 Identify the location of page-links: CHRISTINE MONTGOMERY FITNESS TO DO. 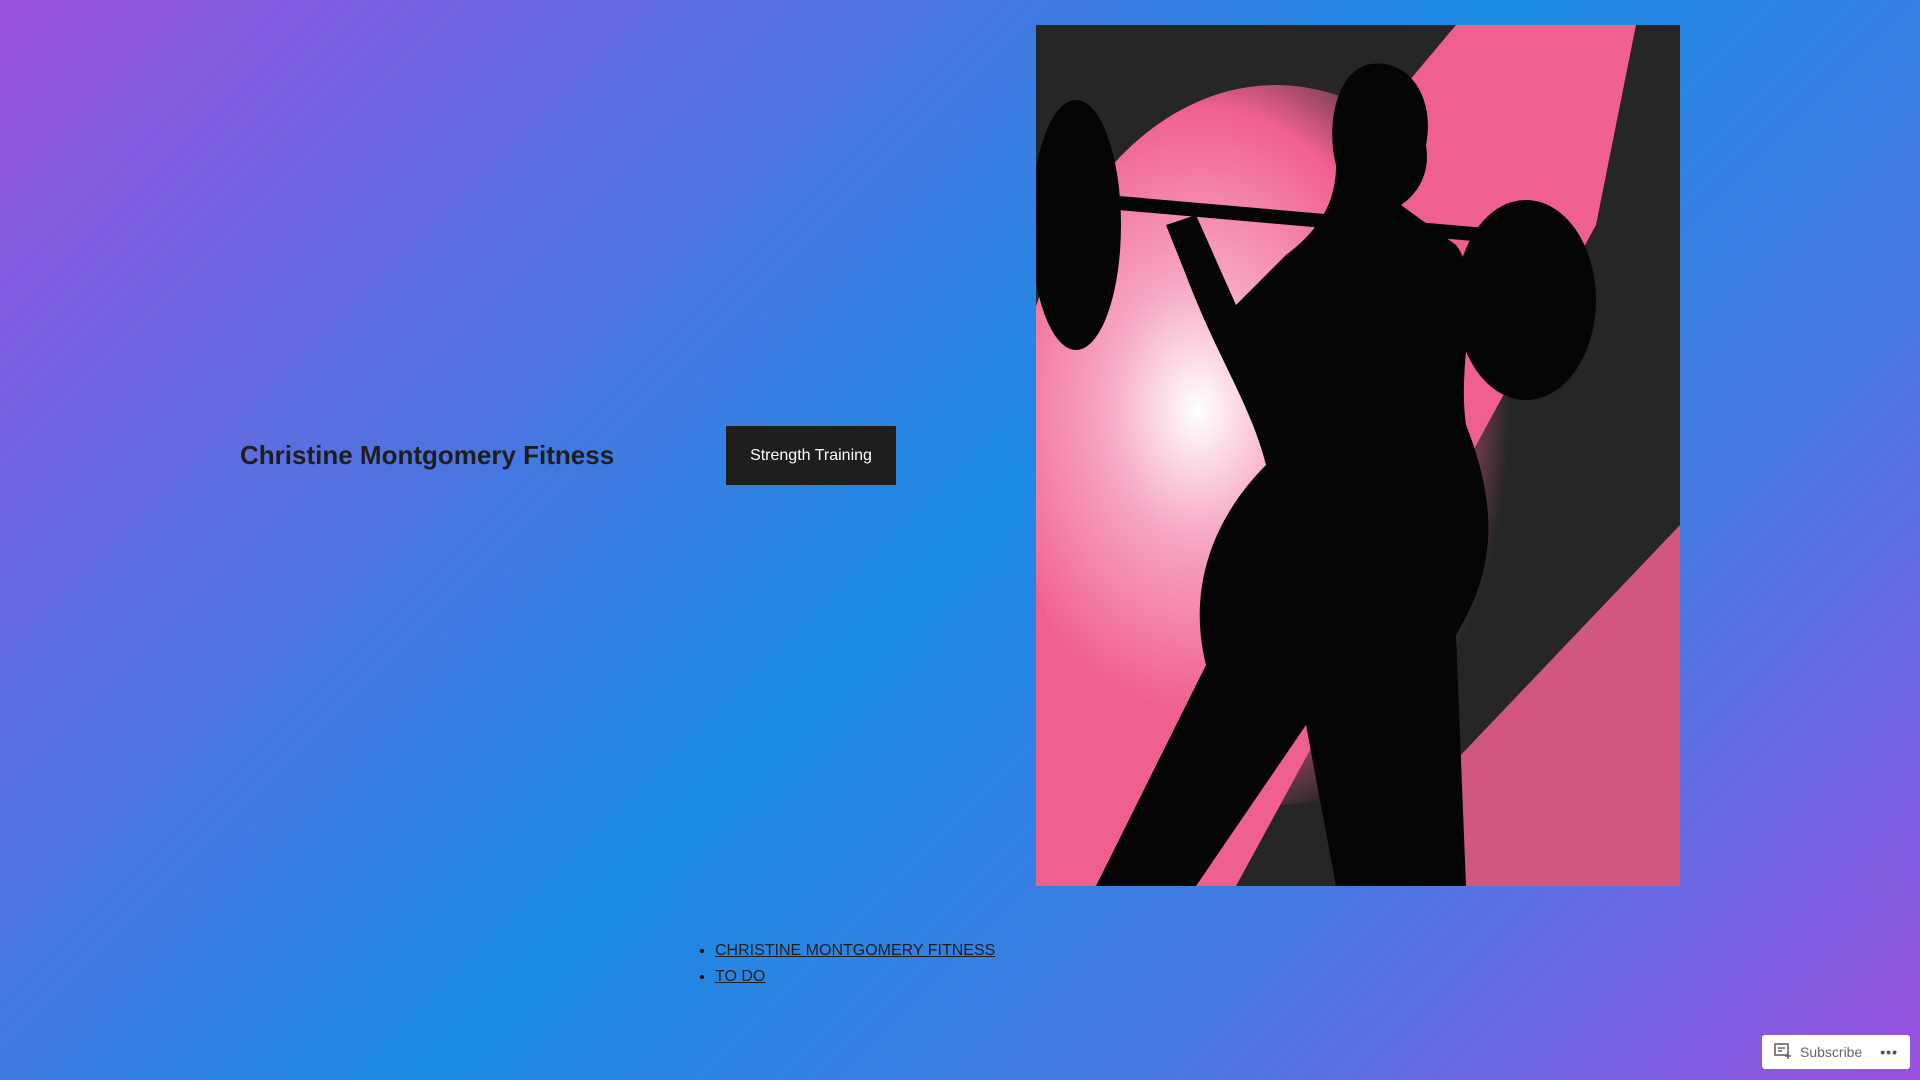
(855, 964).